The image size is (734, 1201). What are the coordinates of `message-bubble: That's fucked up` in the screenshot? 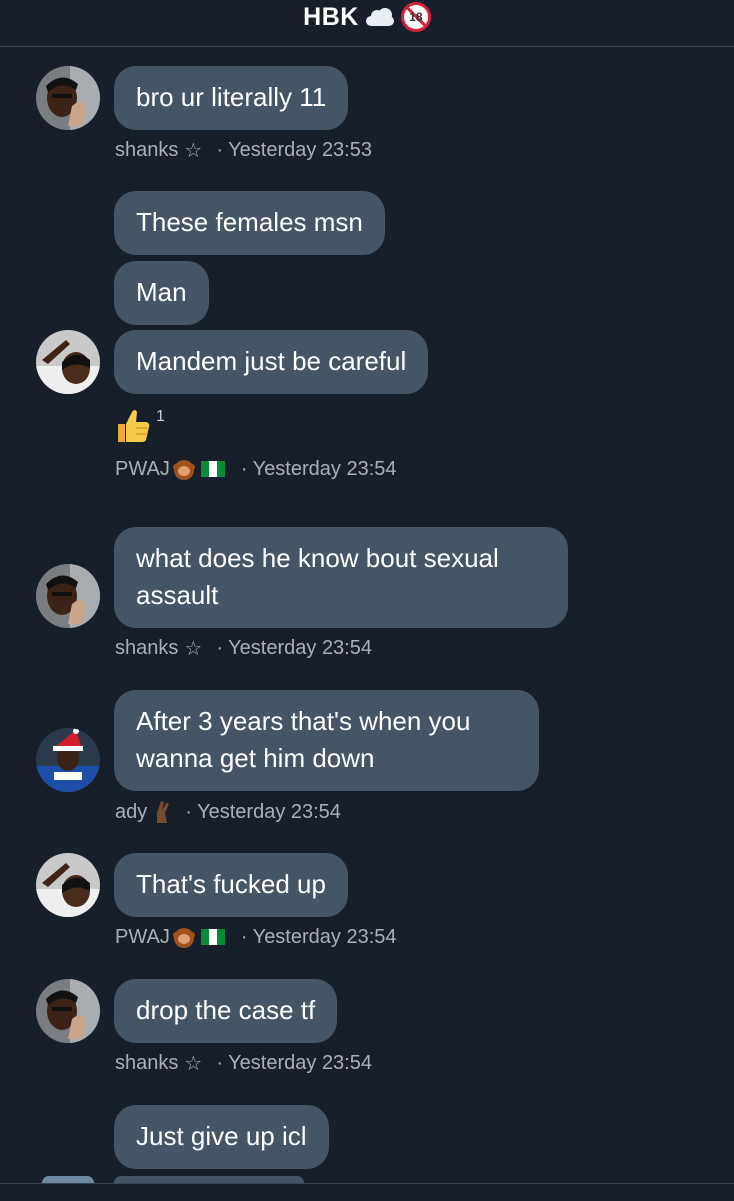 It's located at (231, 885).